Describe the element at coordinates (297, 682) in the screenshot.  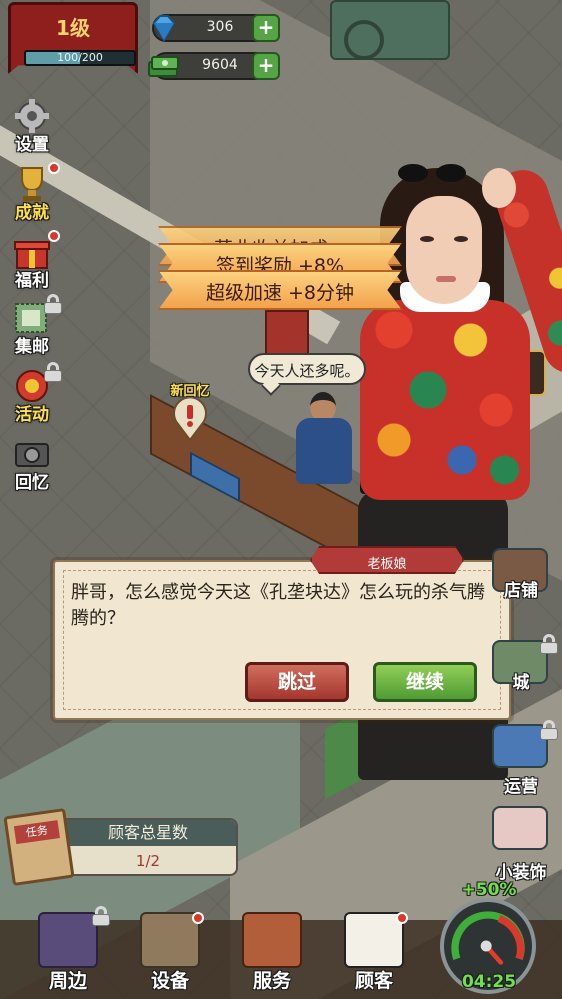
I see `skip-button: 跳过` at that location.